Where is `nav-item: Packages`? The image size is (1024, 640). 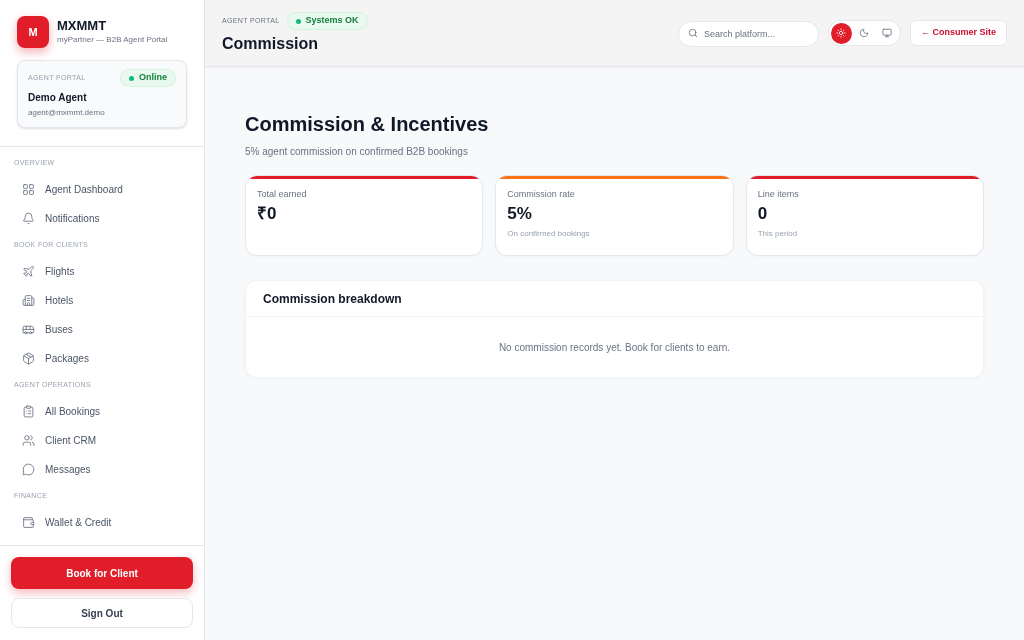
nav-item: Packages is located at coordinates (102, 358).